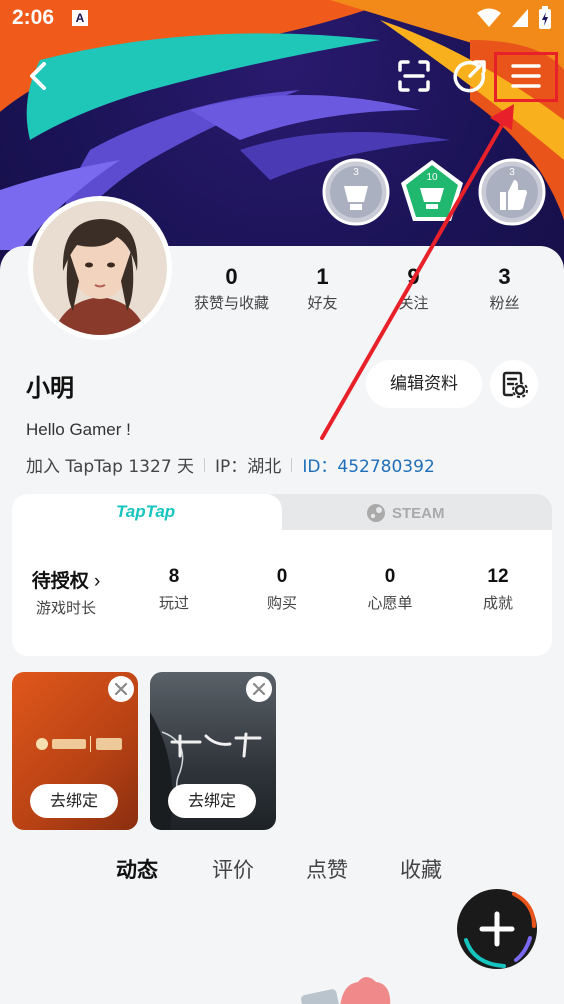  I want to click on username: 小明, so click(50, 388).